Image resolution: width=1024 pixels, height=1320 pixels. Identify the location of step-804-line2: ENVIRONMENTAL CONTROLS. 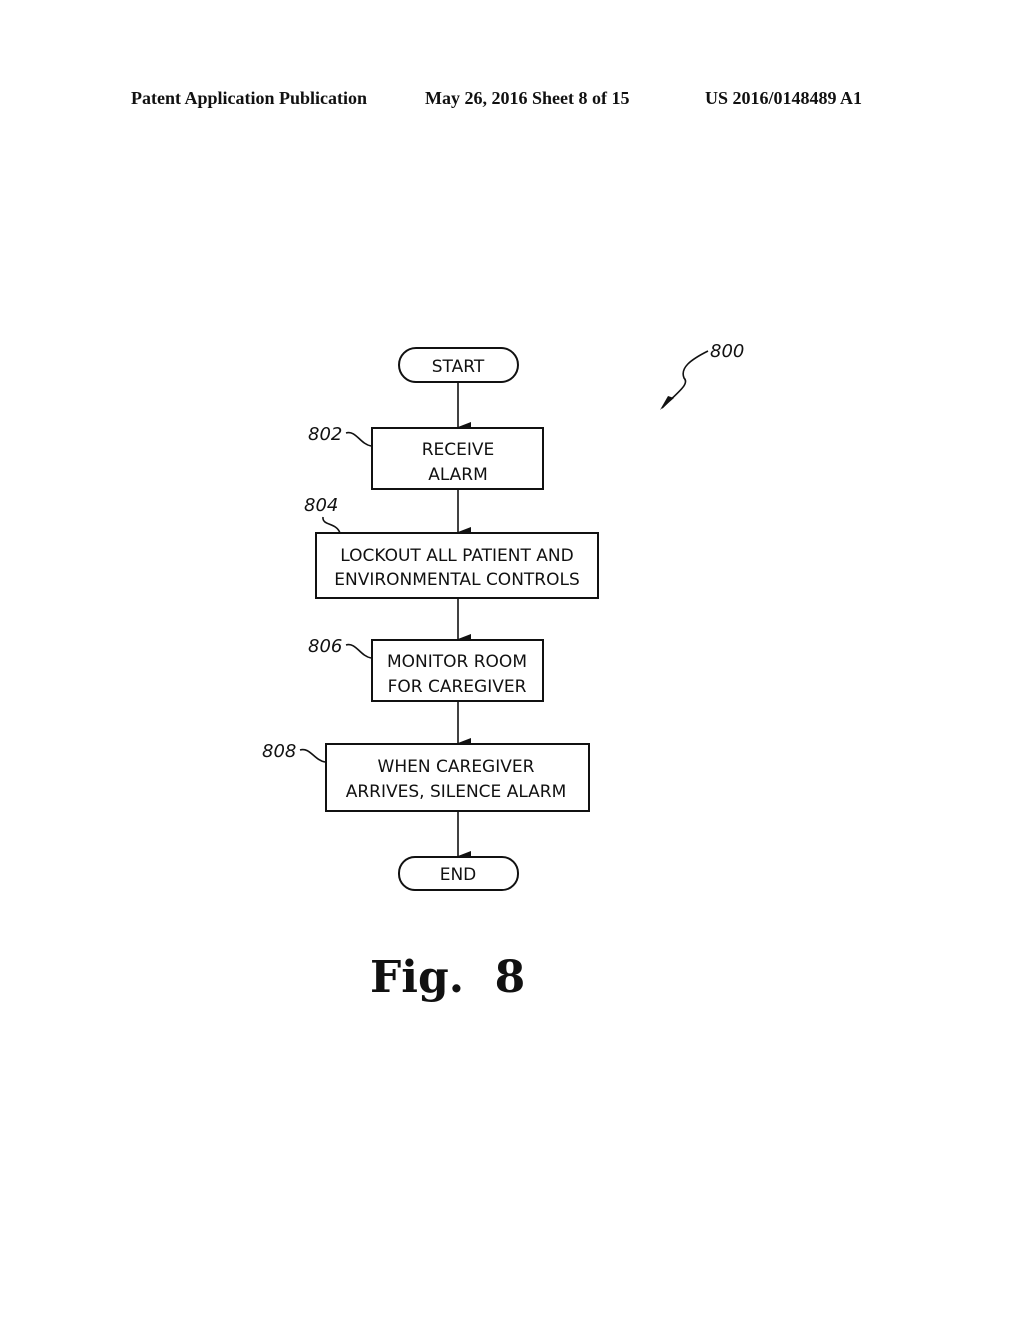
(457, 580).